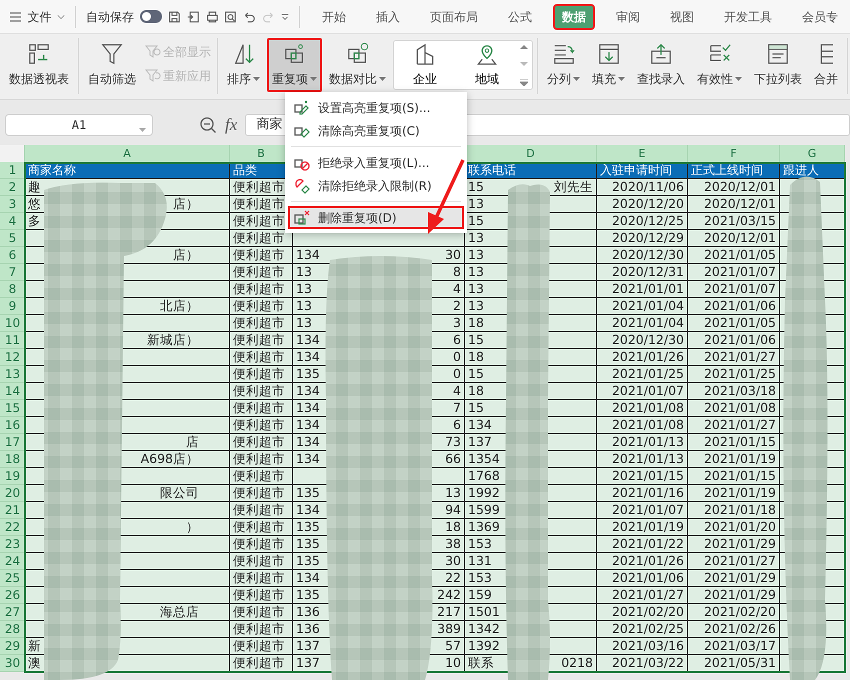  Describe the element at coordinates (127, 153) in the screenshot. I see `column-header: A` at that location.